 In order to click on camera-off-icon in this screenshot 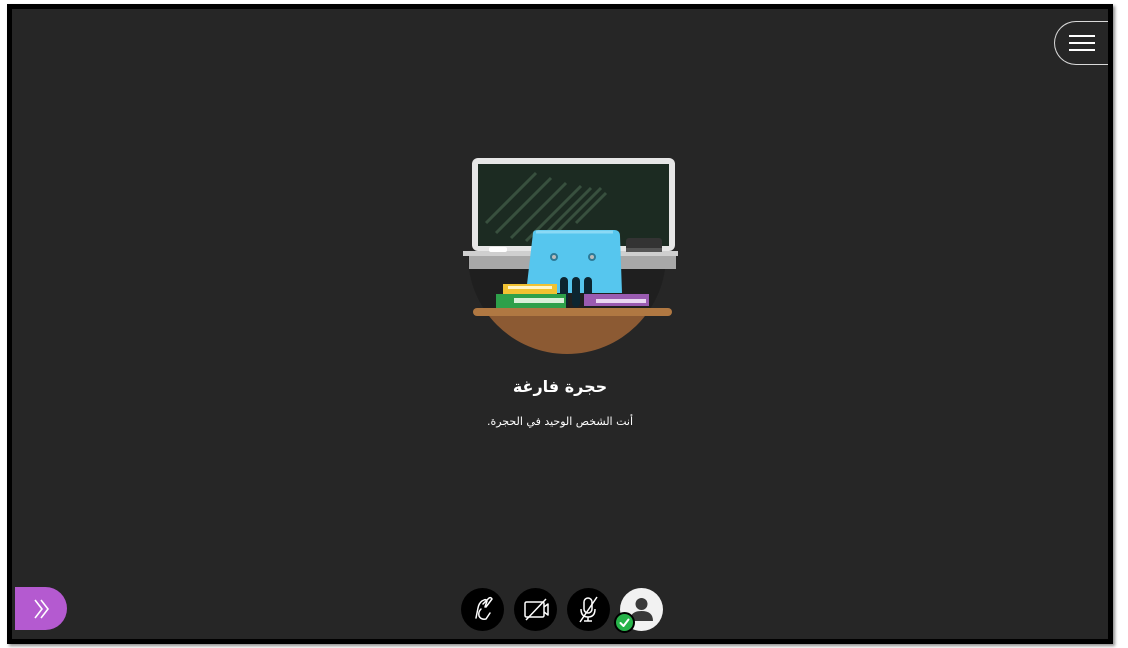, I will do `click(536, 609)`.